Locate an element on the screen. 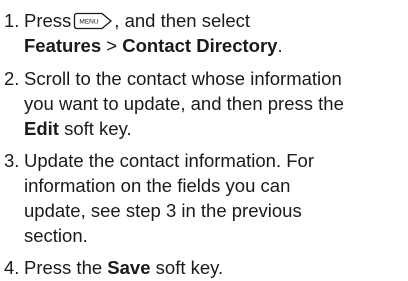 This screenshot has width=408, height=281. step-line: update, see step 3 in the previous is located at coordinates (163, 210).